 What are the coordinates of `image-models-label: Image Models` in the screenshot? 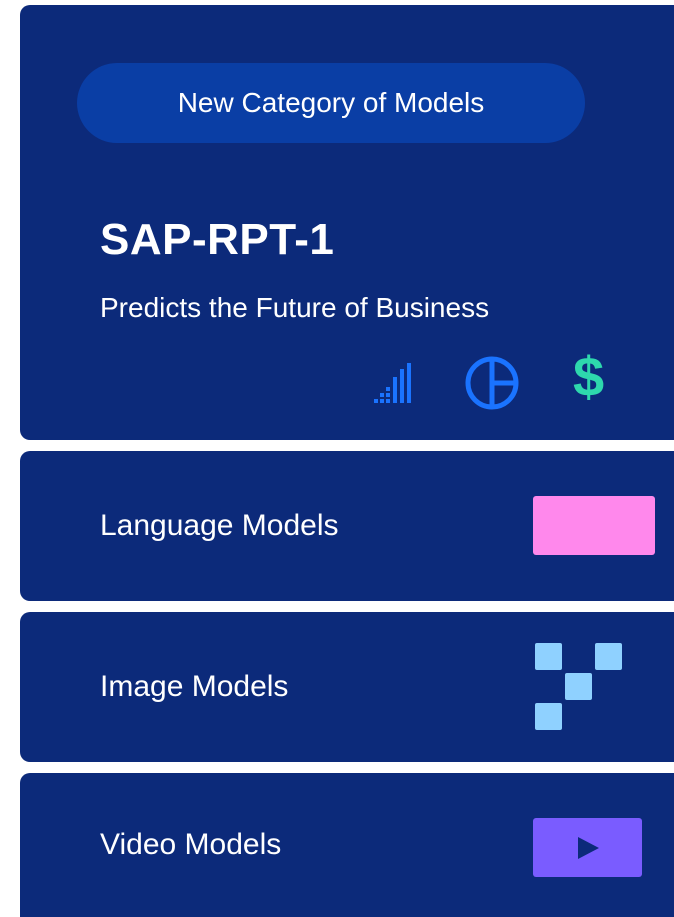 It's located at (194, 686).